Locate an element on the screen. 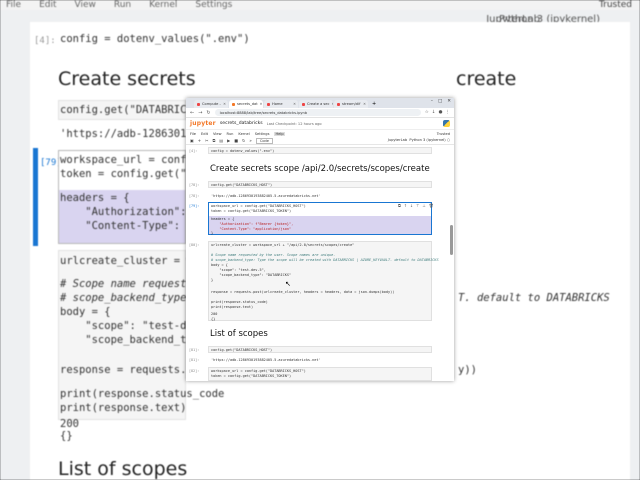  forward-icon: → is located at coordinates (200, 113).